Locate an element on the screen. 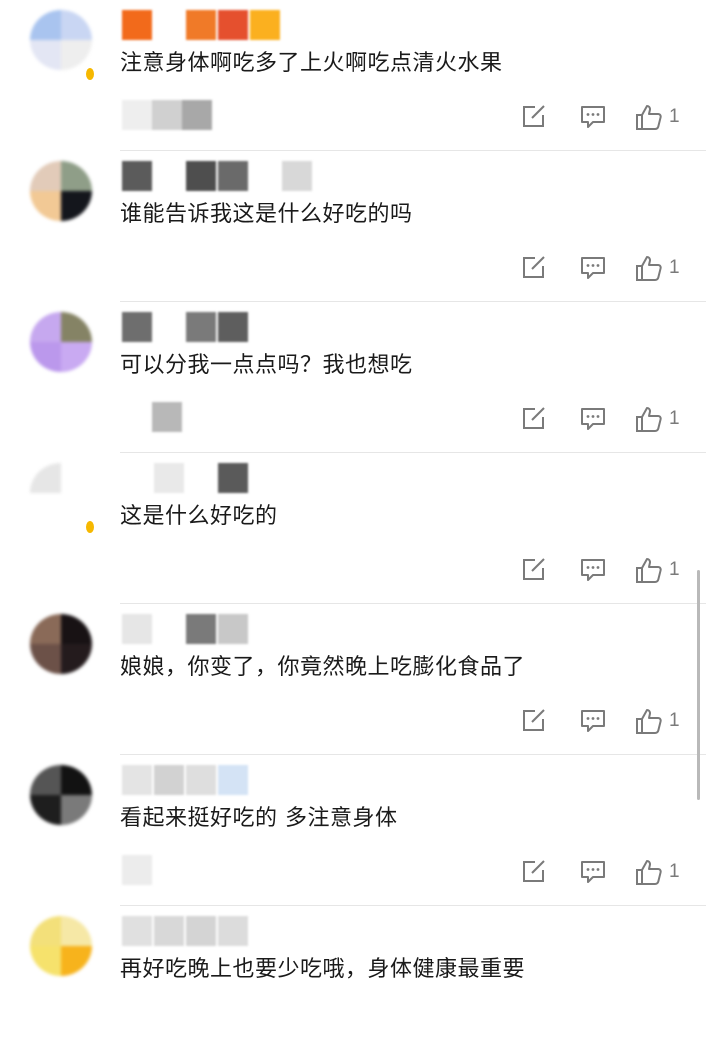 Image resolution: width=706 pixels, height=1057 pixels. comment-item: 谁能告诉我这是什么好吃的吗 1 is located at coordinates (353, 226).